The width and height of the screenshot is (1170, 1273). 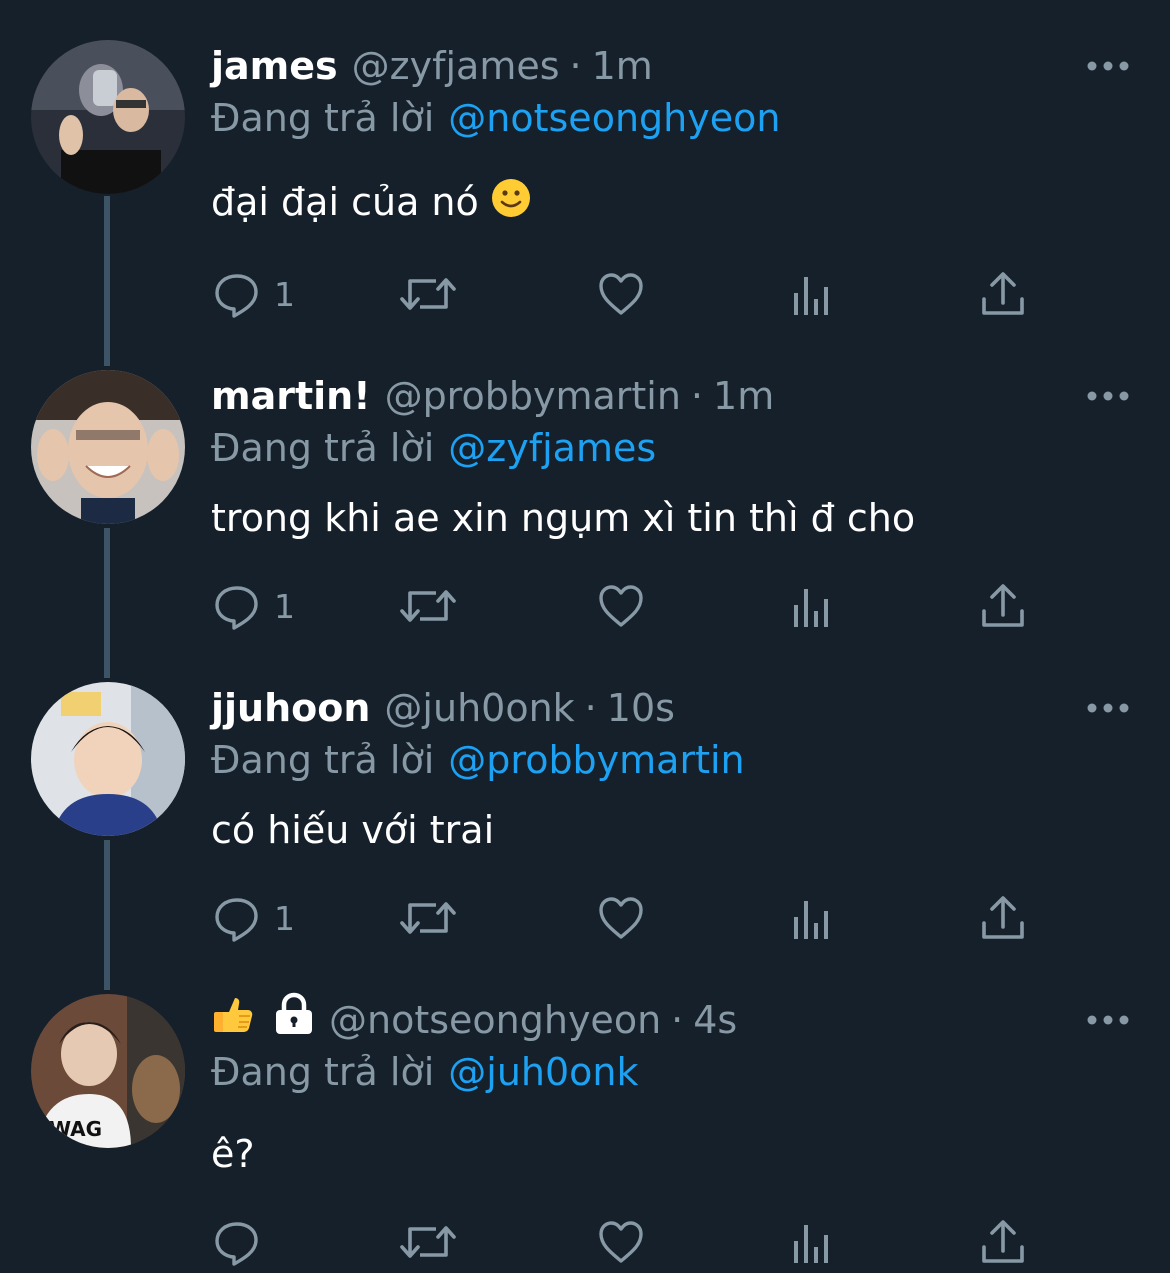 What do you see at coordinates (479, 708) in the screenshot?
I see `username: @juh0onk` at bounding box center [479, 708].